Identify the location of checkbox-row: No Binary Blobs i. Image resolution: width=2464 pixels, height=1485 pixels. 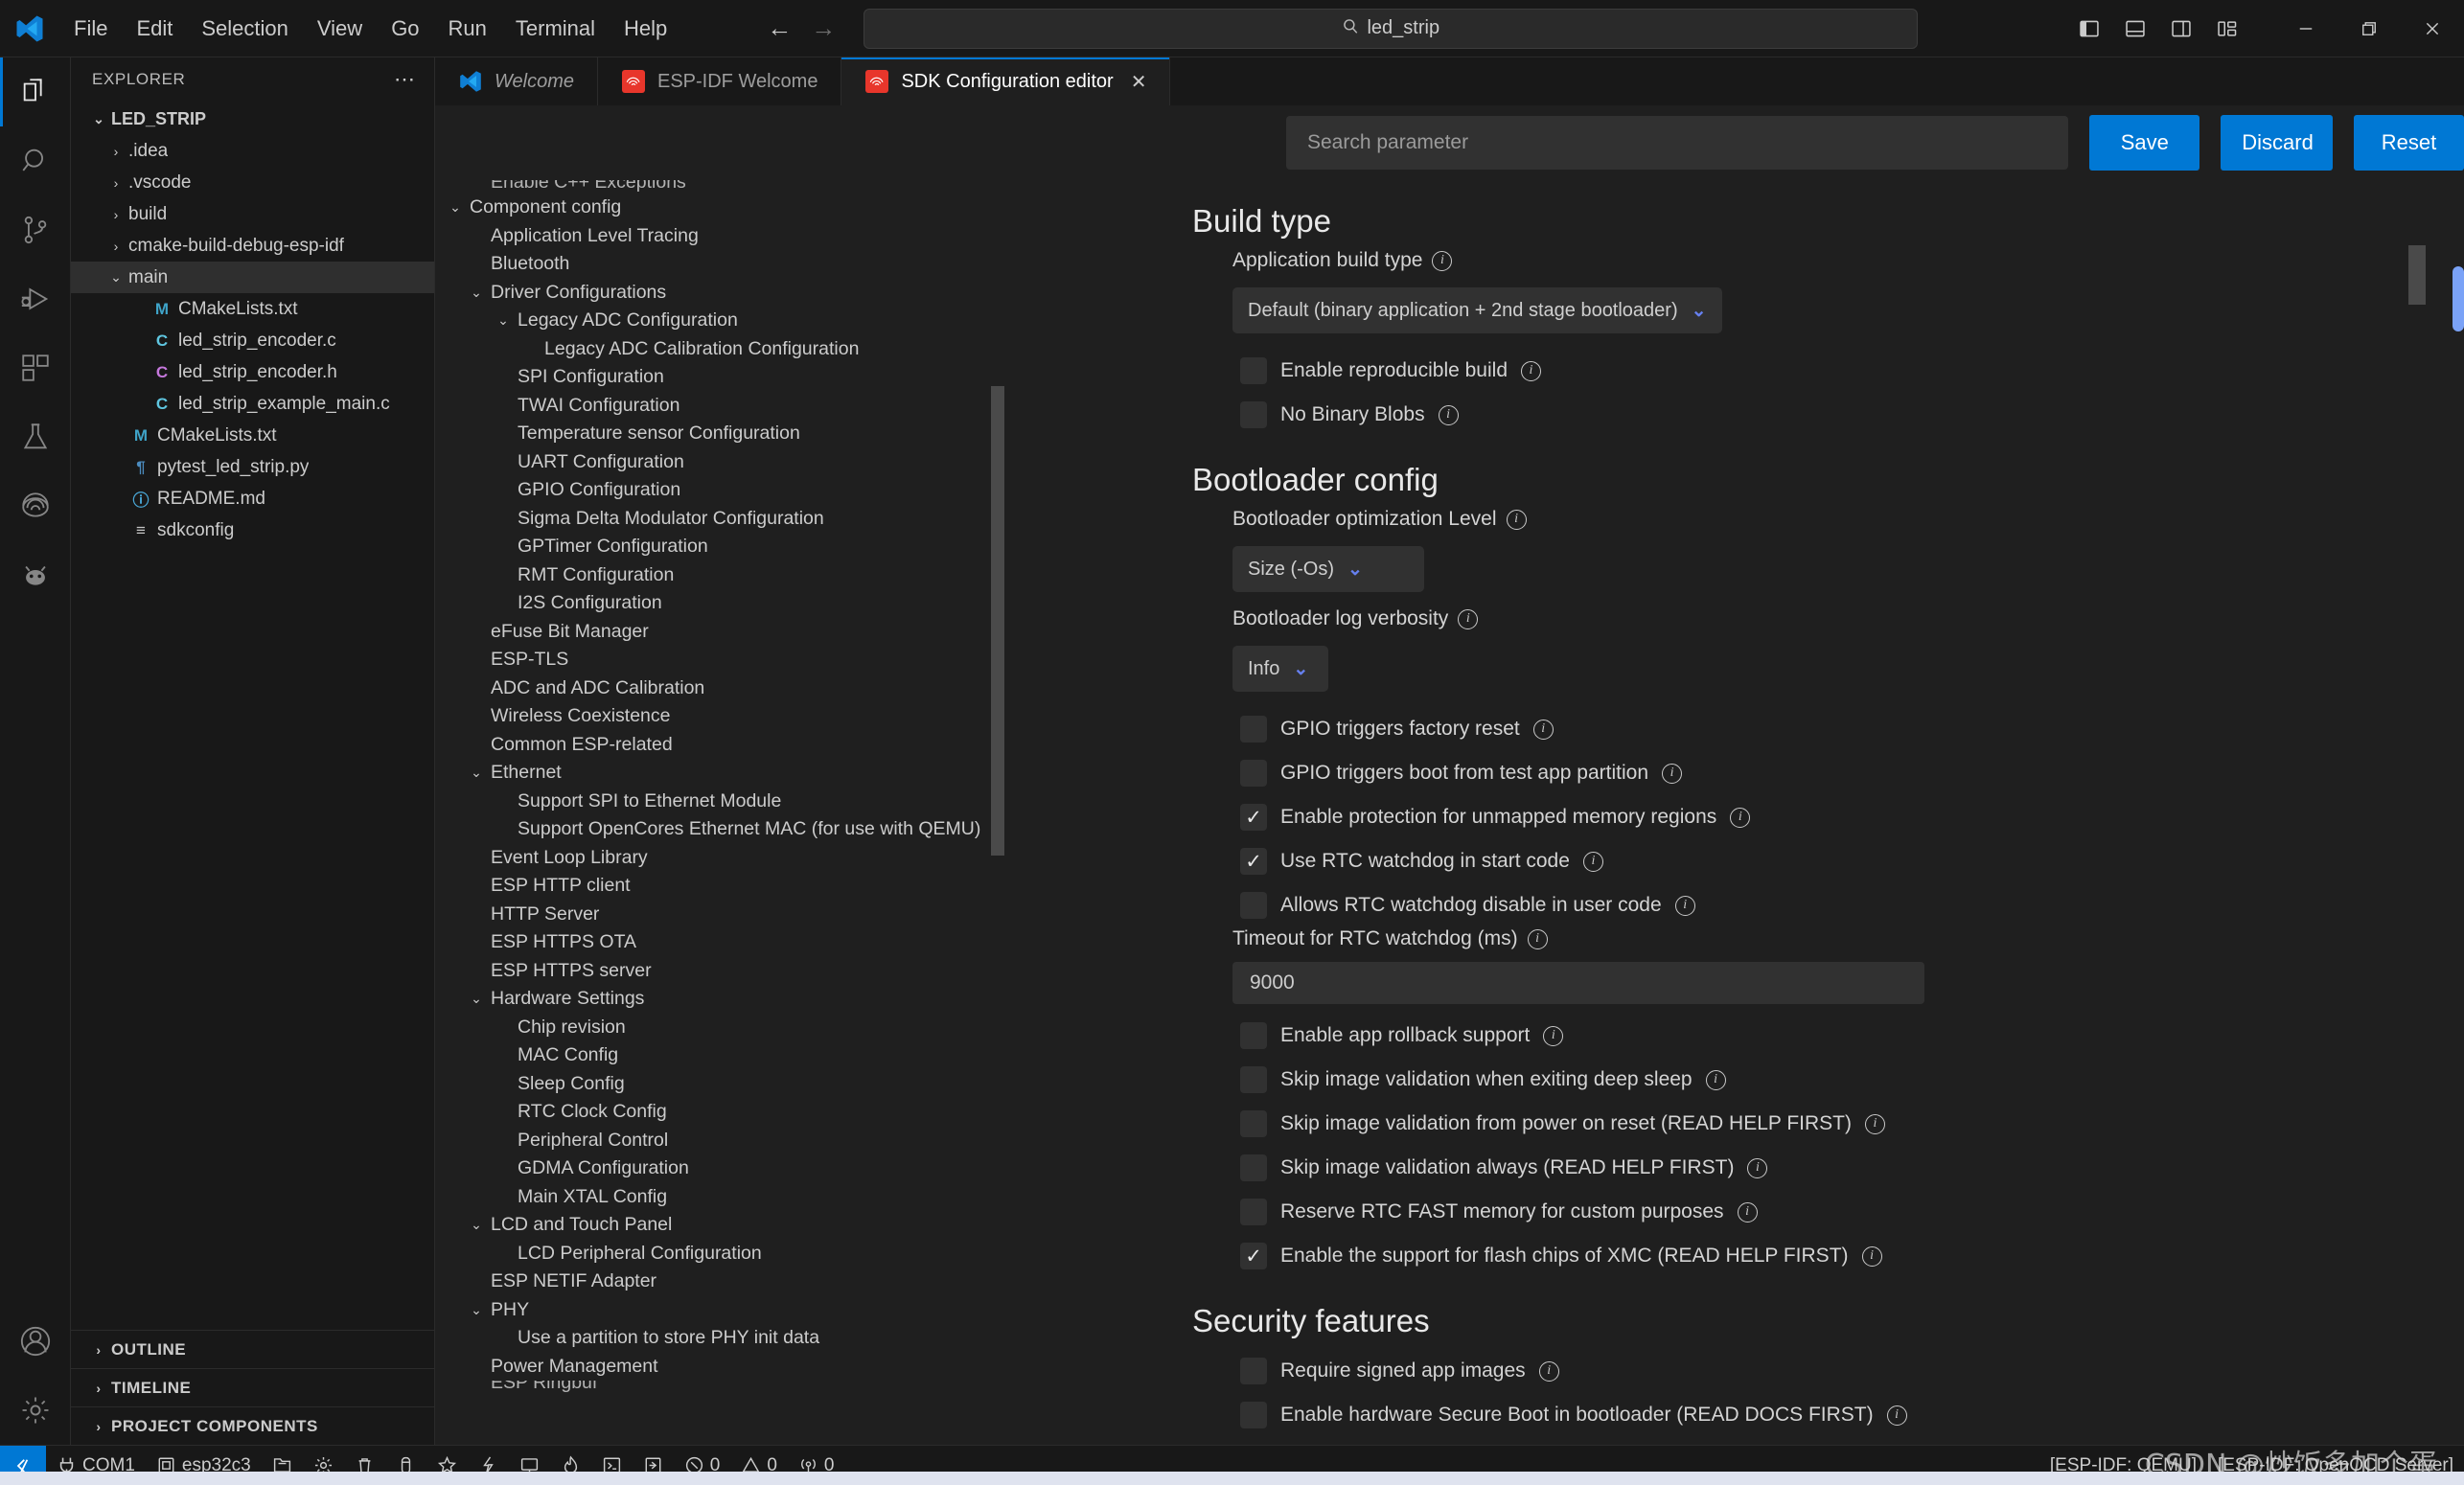
(1852, 415).